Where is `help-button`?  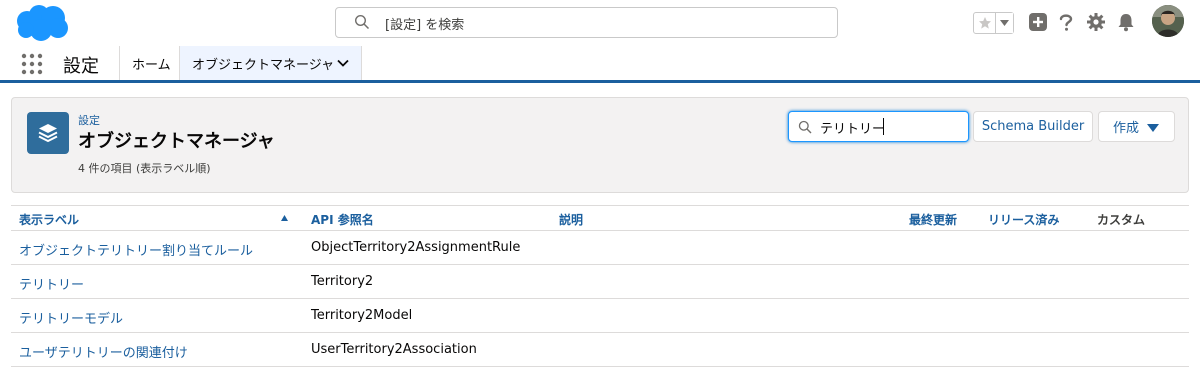 help-button is located at coordinates (1066, 22).